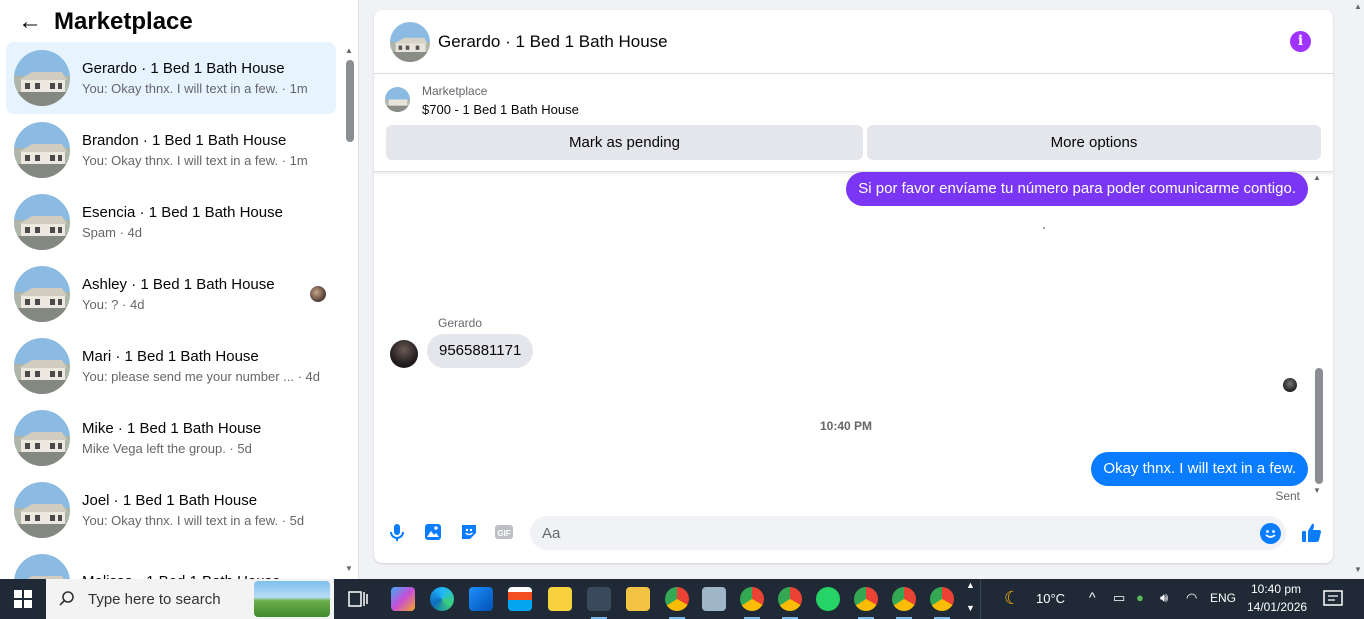 The image size is (1364, 619). I want to click on back-arrow-icon: ←, so click(30, 22).